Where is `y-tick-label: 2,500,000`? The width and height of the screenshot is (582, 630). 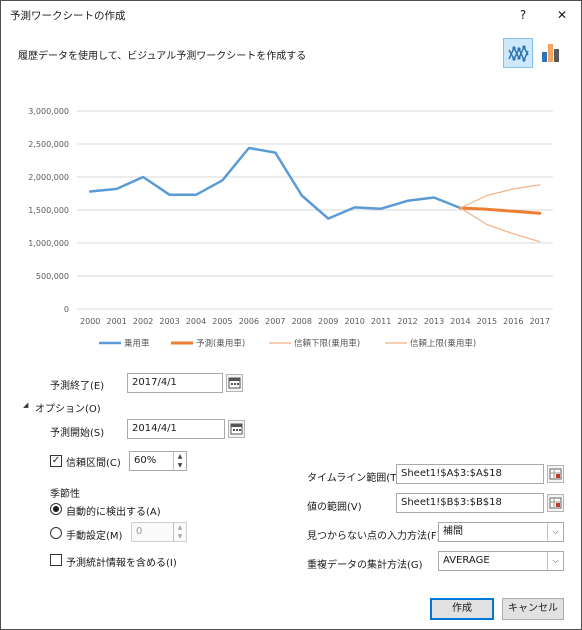
y-tick-label: 2,500,000 is located at coordinates (48, 144).